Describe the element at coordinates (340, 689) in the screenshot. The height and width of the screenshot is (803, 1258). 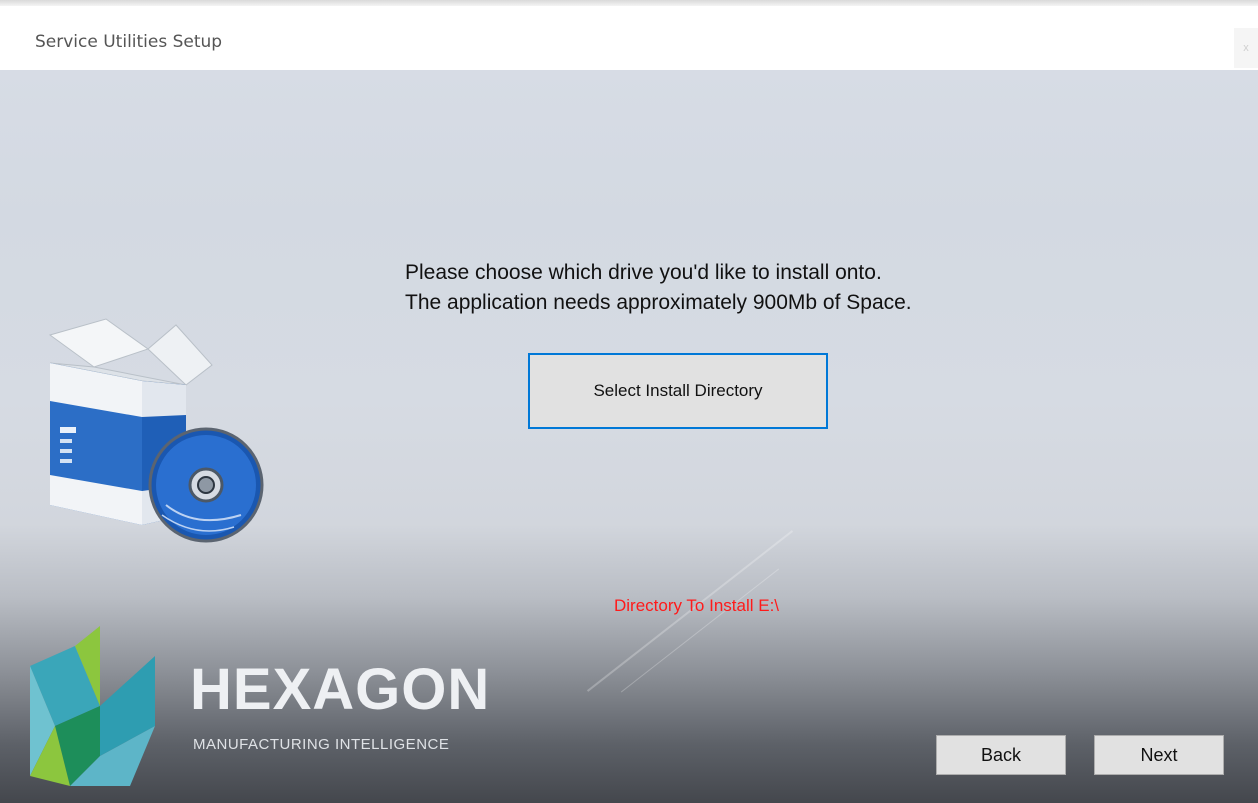
I see `brand-name: HEXAGON` at that location.